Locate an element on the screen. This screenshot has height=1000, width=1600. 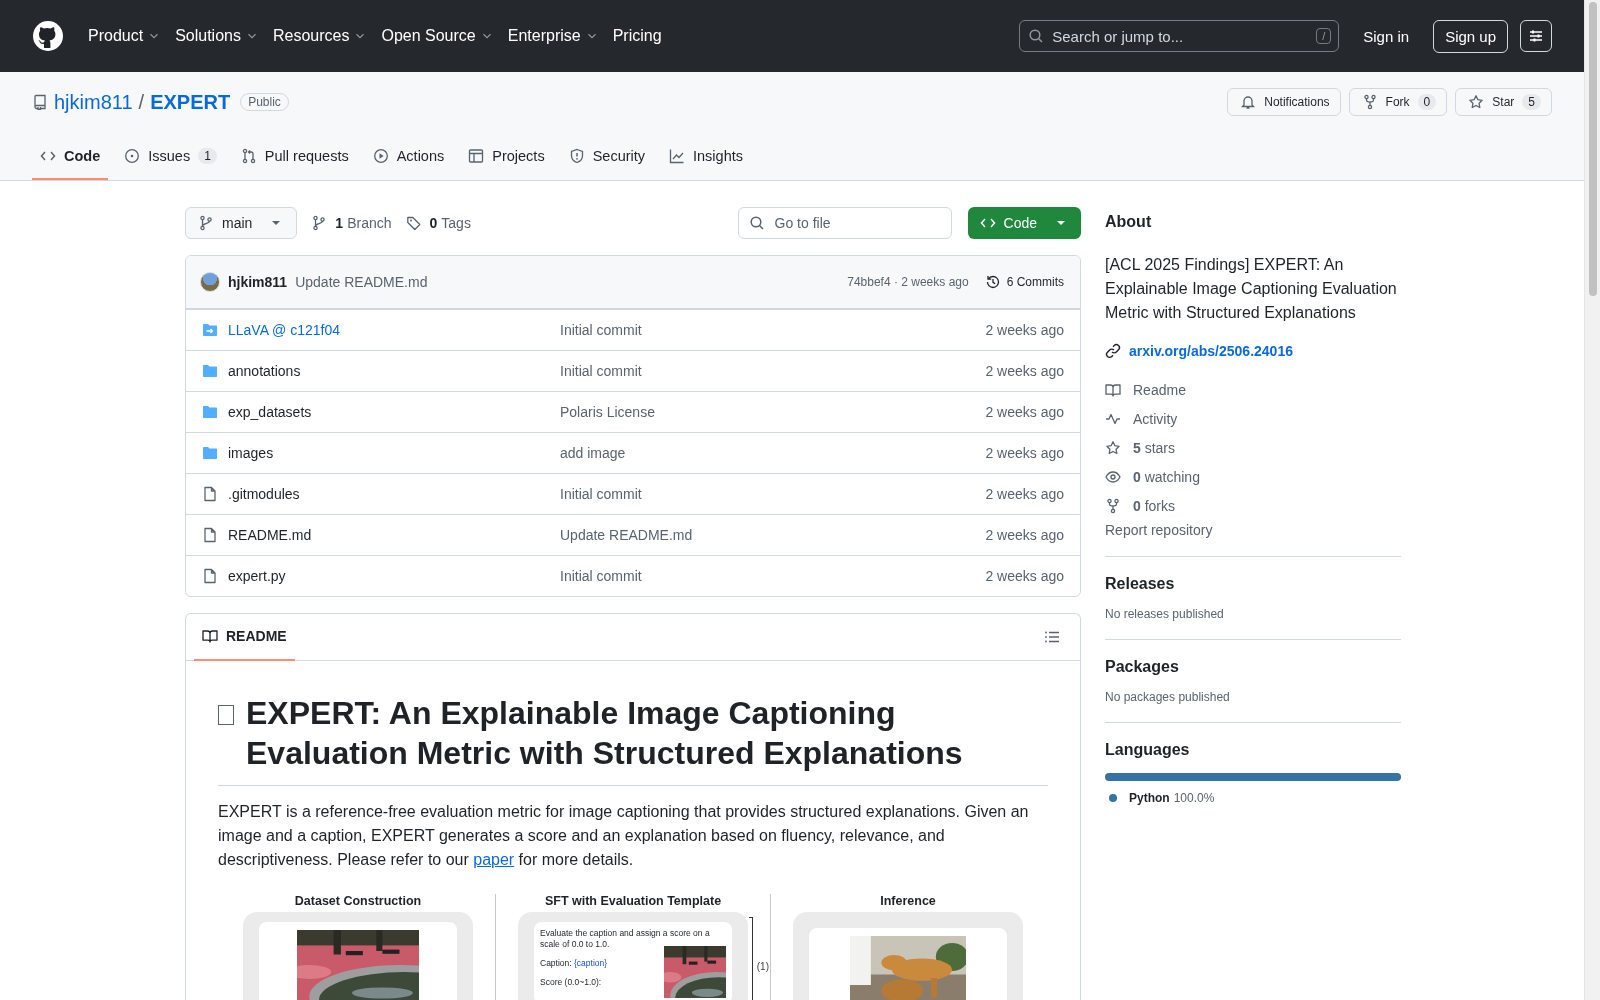
language-percent: 100.0% is located at coordinates (1194, 798).